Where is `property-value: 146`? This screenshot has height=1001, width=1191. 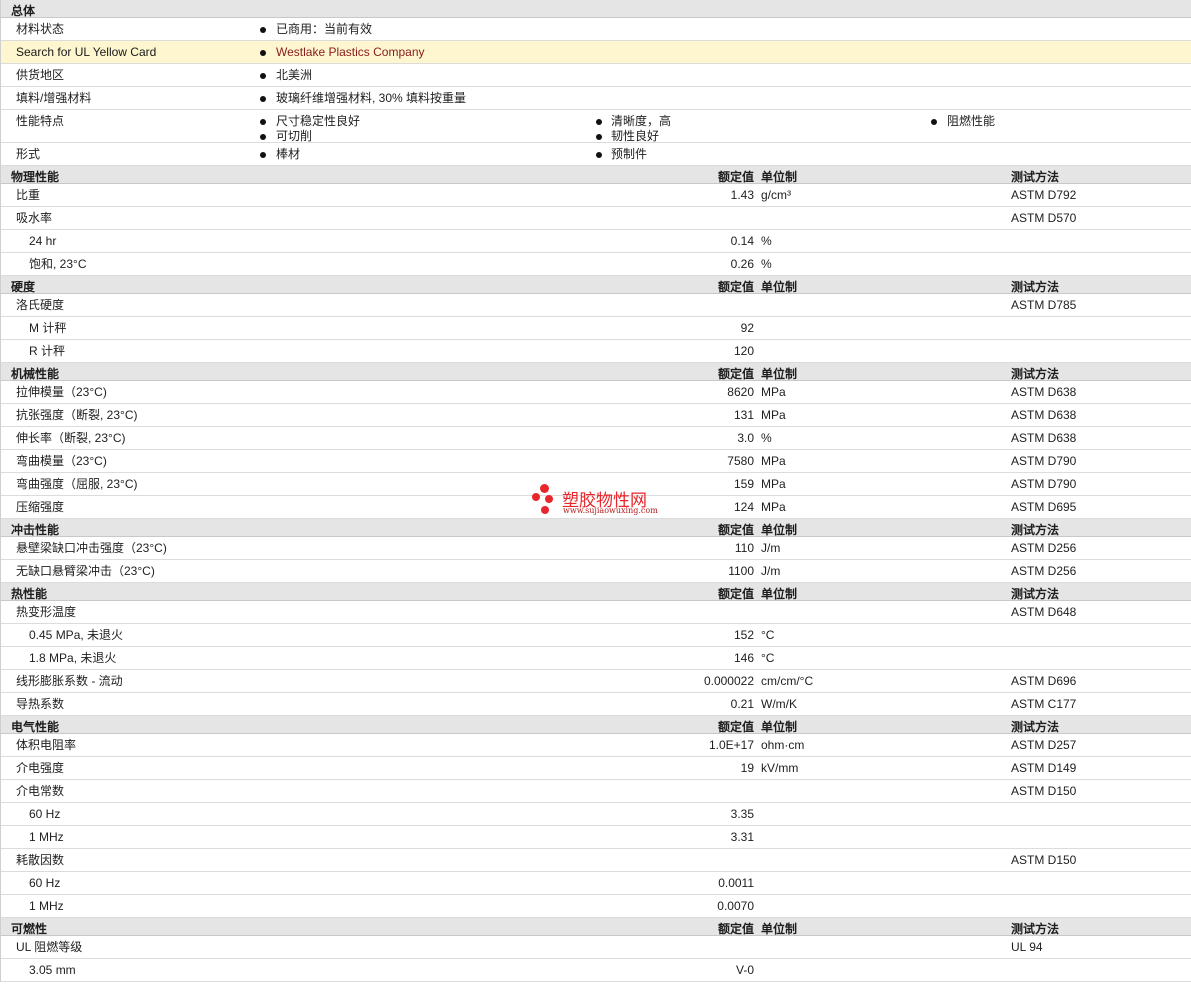 property-value: 146 is located at coordinates (743, 658).